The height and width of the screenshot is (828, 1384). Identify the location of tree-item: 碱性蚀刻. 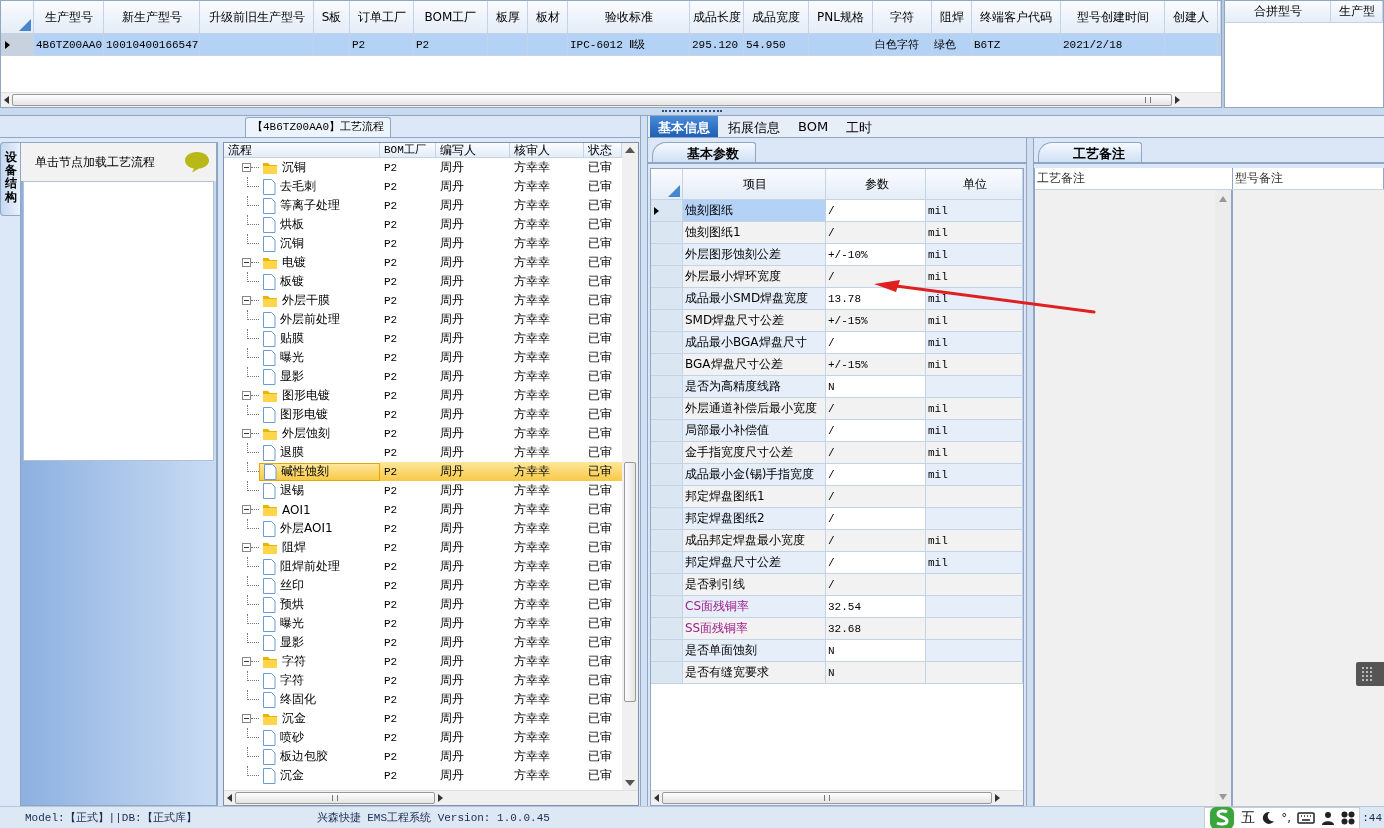
(319, 471).